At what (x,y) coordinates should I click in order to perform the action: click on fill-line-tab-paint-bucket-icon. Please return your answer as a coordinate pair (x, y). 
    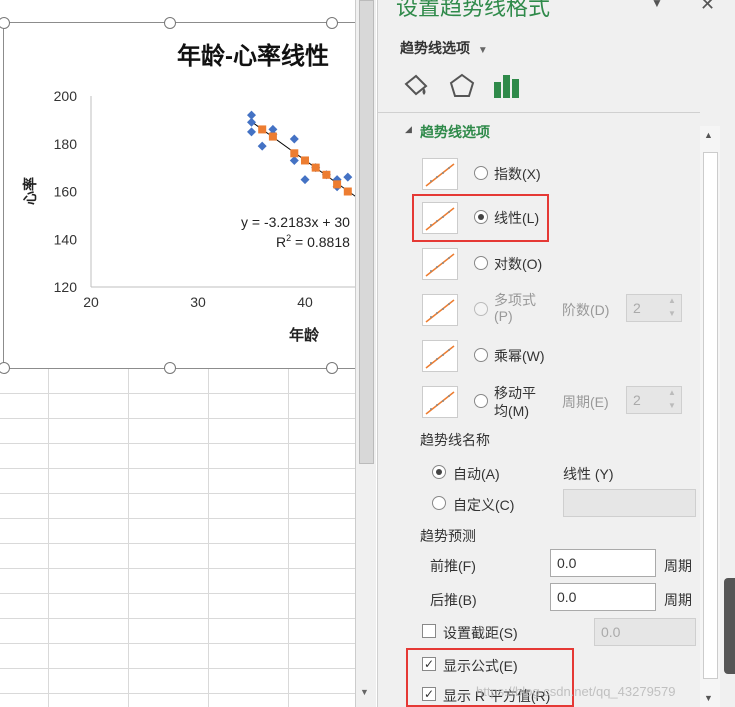
    Looking at the image, I should click on (416, 86).